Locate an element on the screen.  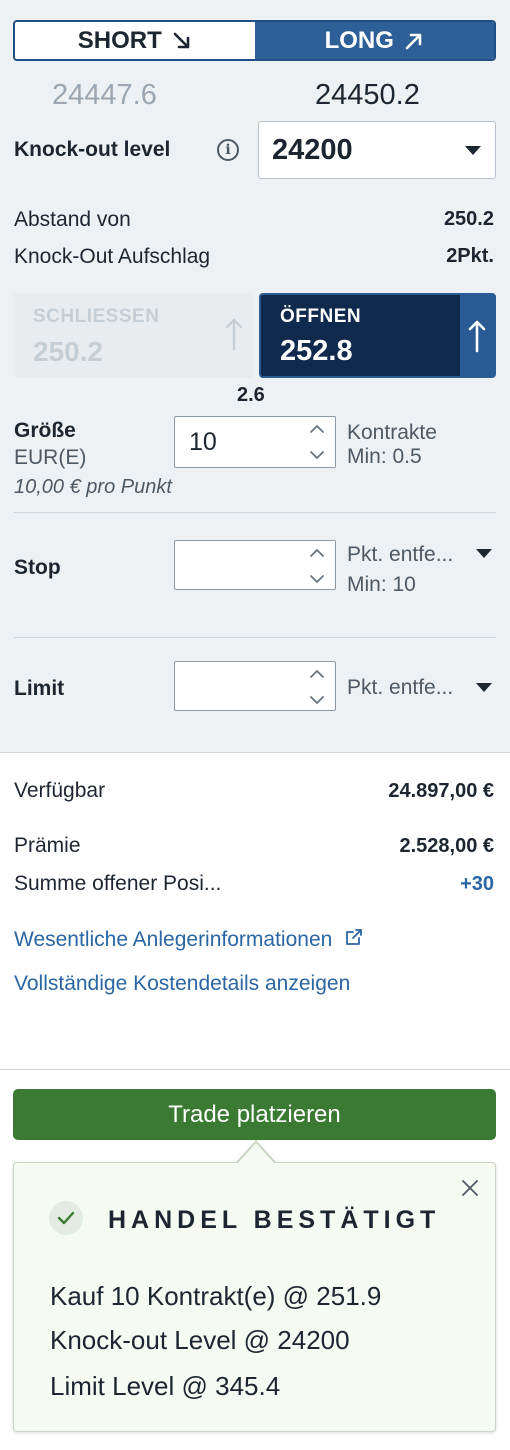
size-label: Größe is located at coordinates (45, 430).